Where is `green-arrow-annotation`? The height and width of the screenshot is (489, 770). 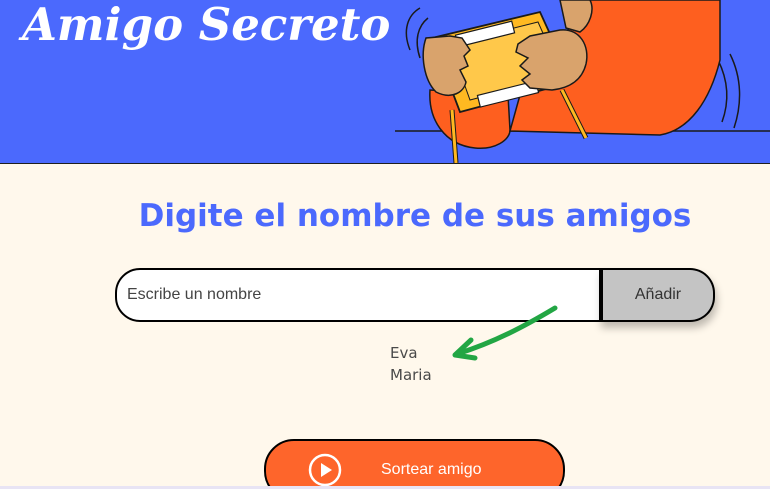 green-arrow-annotation is located at coordinates (505, 333).